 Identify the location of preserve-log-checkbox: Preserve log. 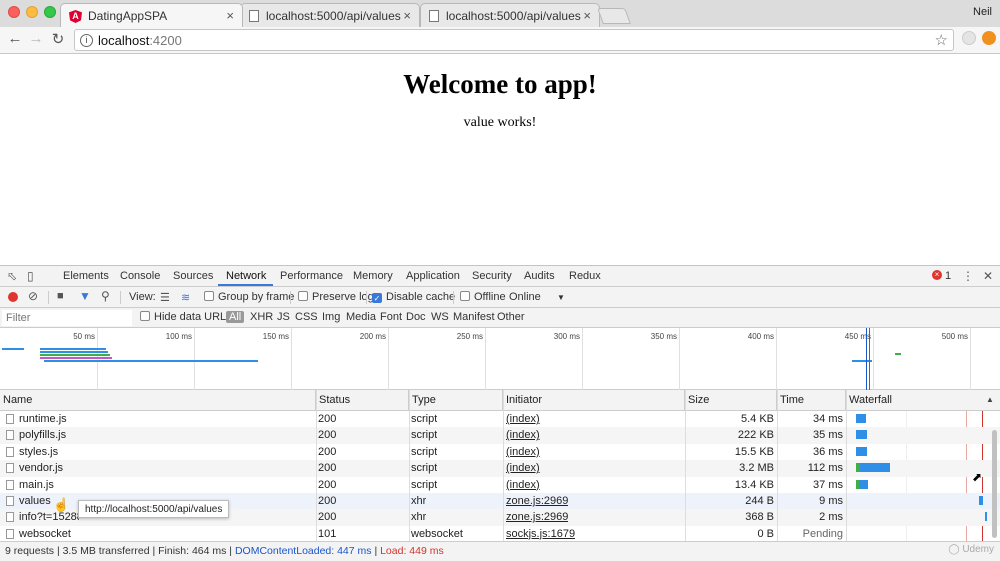
(336, 297).